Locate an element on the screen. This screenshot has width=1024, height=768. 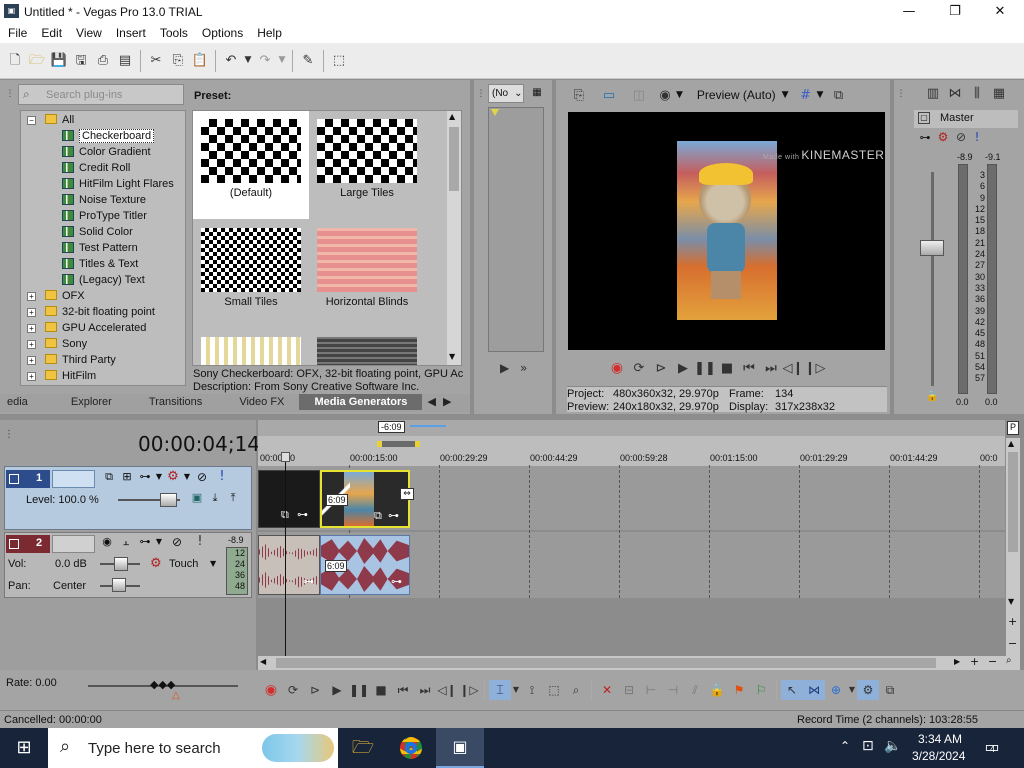
undo-dropdown-icon: ▼ is located at coordinates (248, 61).